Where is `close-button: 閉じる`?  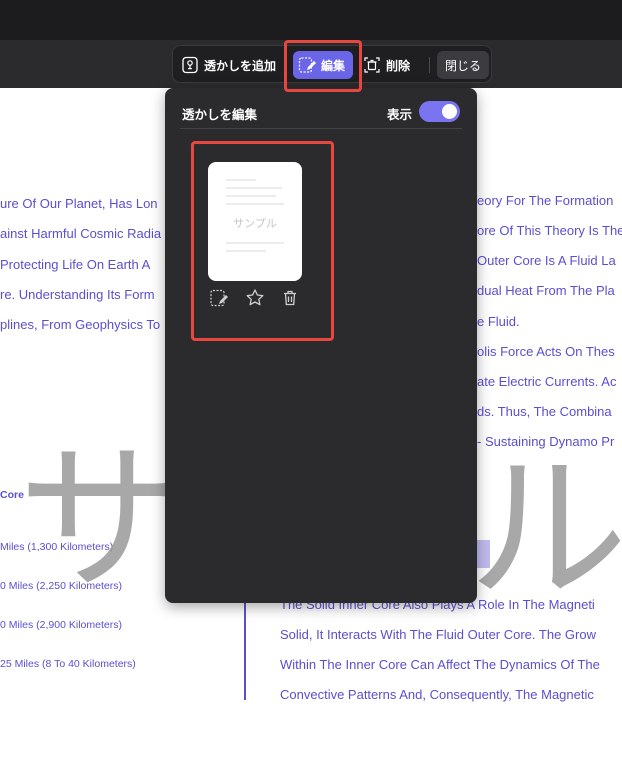 close-button: 閉じる is located at coordinates (463, 65).